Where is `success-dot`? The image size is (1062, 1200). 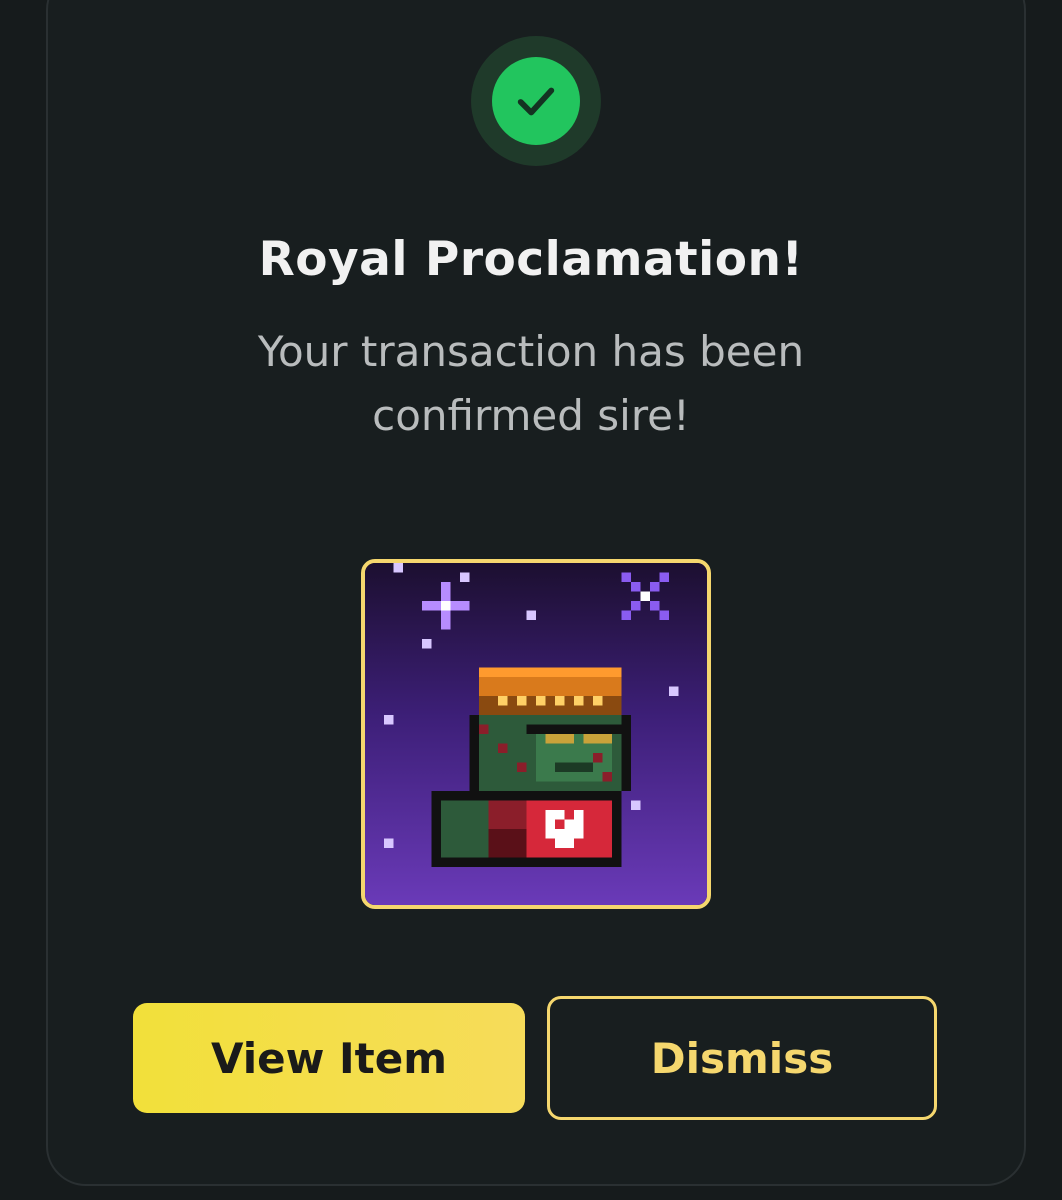 success-dot is located at coordinates (536, 101).